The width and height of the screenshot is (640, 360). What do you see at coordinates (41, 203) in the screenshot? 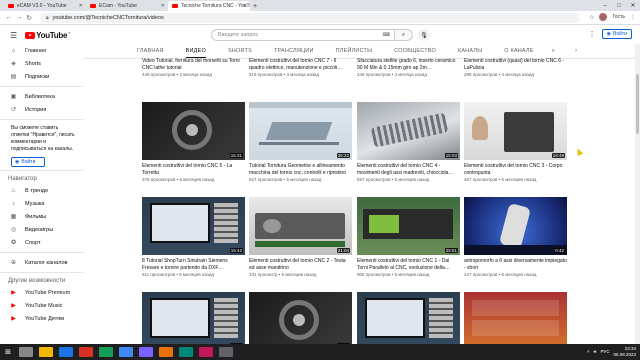
I see `sidebar-navigator-item-1: ♪ Музыка` at bounding box center [41, 203].